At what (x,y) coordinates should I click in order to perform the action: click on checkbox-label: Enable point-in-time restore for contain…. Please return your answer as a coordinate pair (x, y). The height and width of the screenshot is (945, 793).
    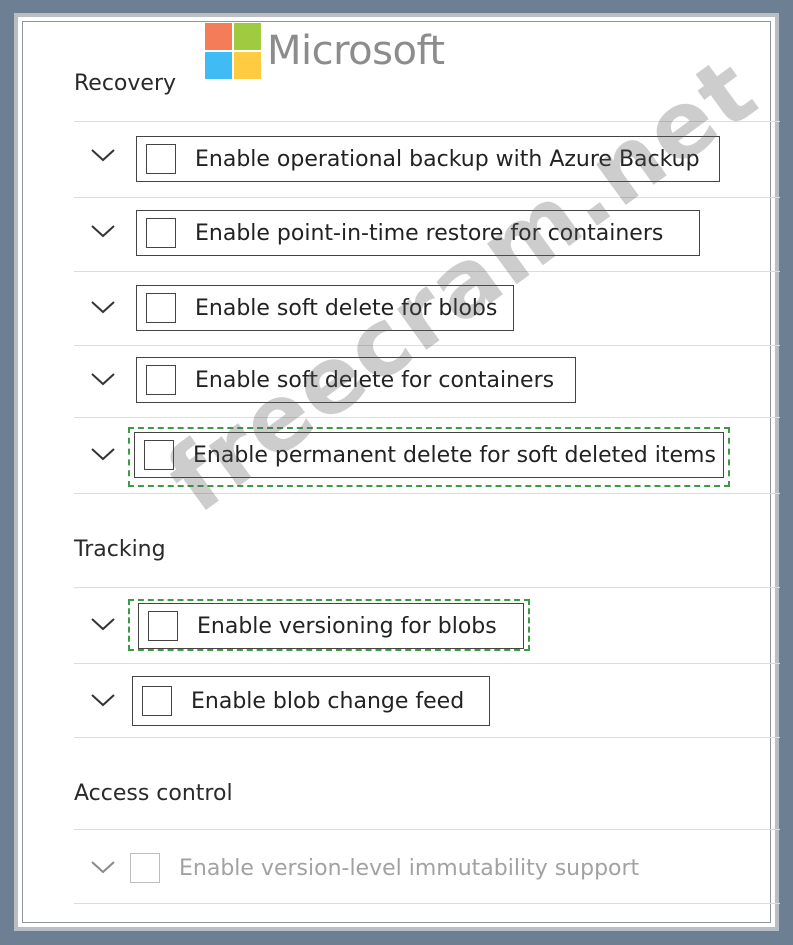
    Looking at the image, I should click on (429, 233).